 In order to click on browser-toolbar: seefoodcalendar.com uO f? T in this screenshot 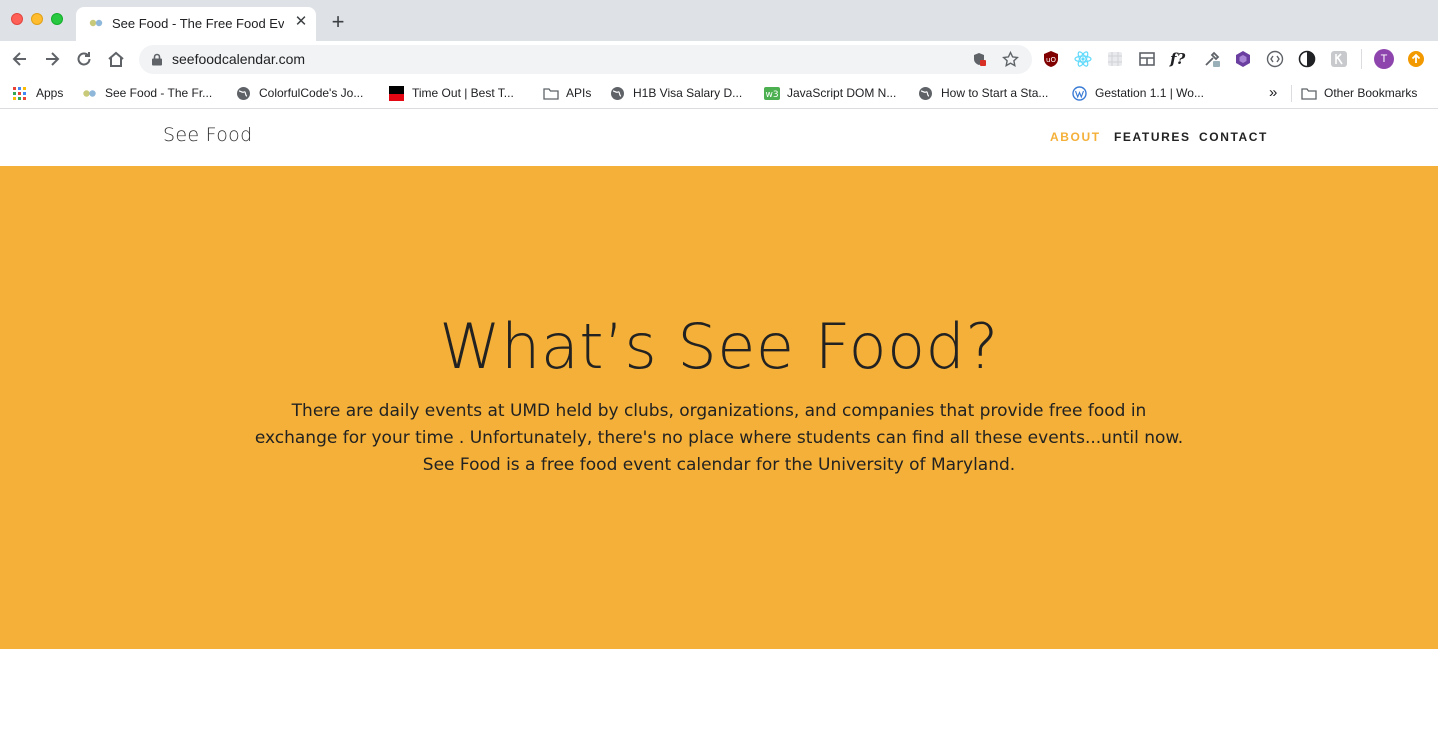, I will do `click(719, 59)`.